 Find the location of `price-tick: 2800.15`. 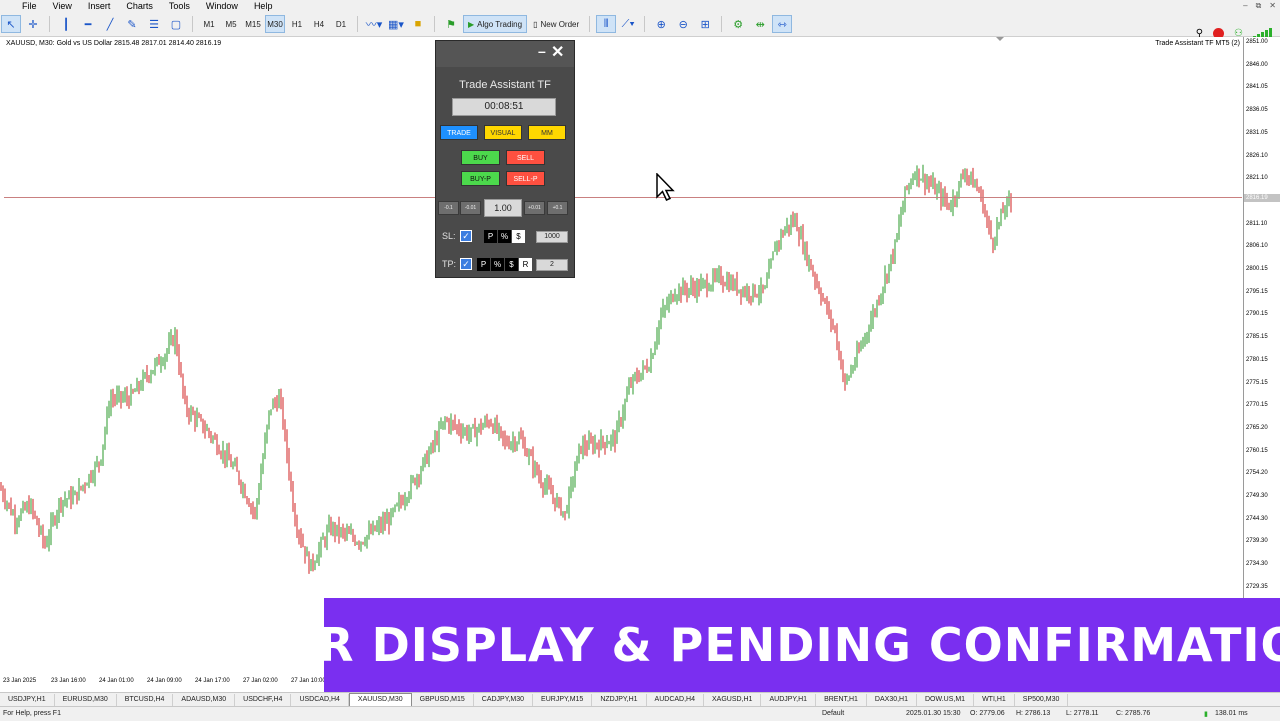

price-tick: 2800.15 is located at coordinates (1257, 269).